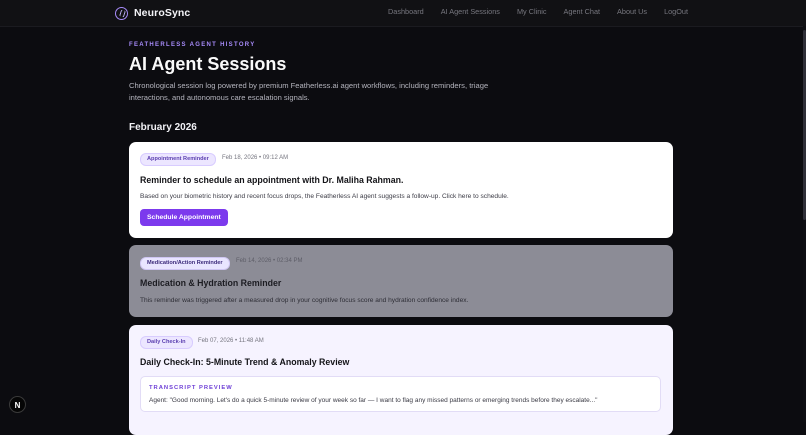 This screenshot has width=806, height=435. I want to click on brand: NeuroSync, so click(152, 13).